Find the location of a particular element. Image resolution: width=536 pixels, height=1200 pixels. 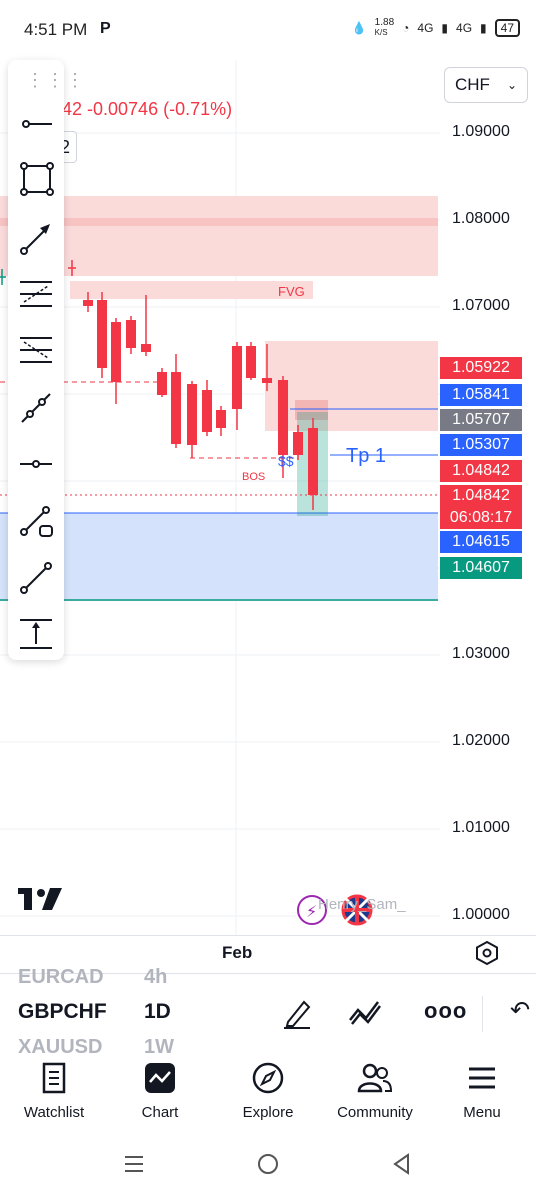

drag-handle-icon: ⋮⋮⋮ is located at coordinates (55, 80).